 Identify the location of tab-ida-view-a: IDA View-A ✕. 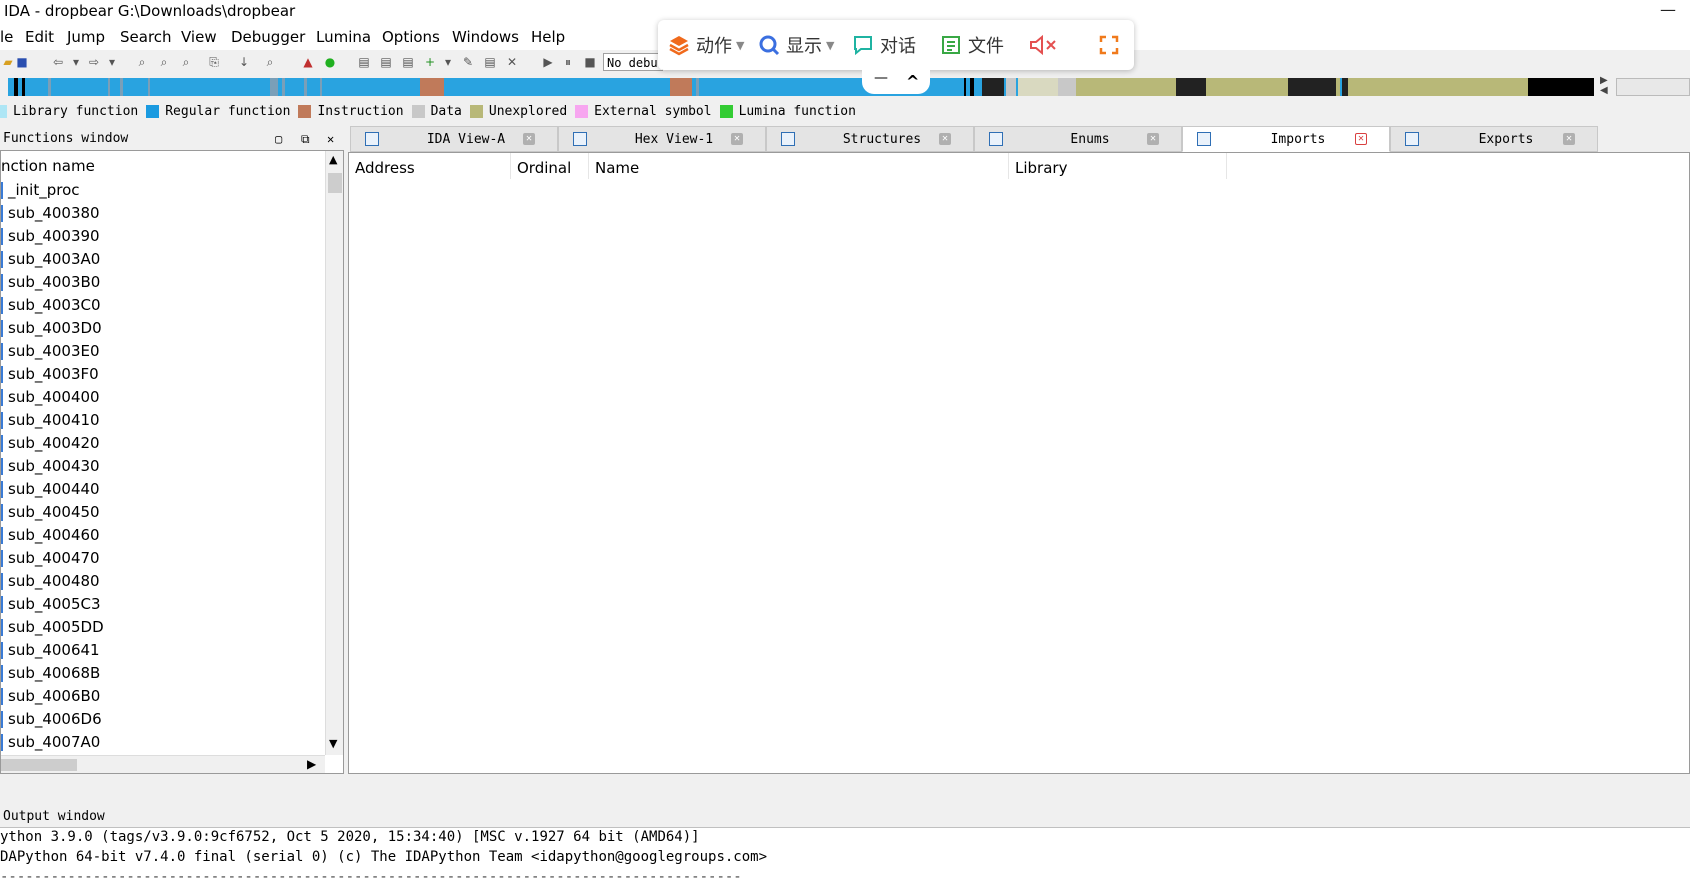
(454, 139).